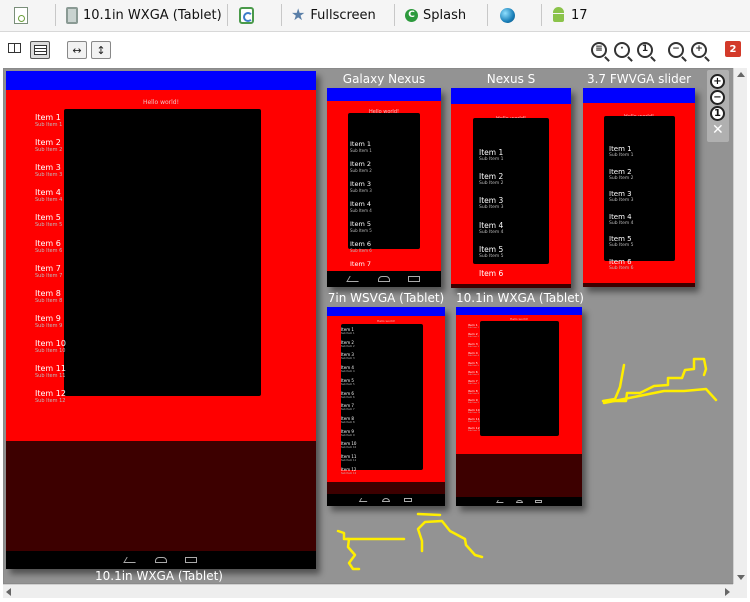  I want to click on palette-zoom-out-icon: −, so click(717, 97).